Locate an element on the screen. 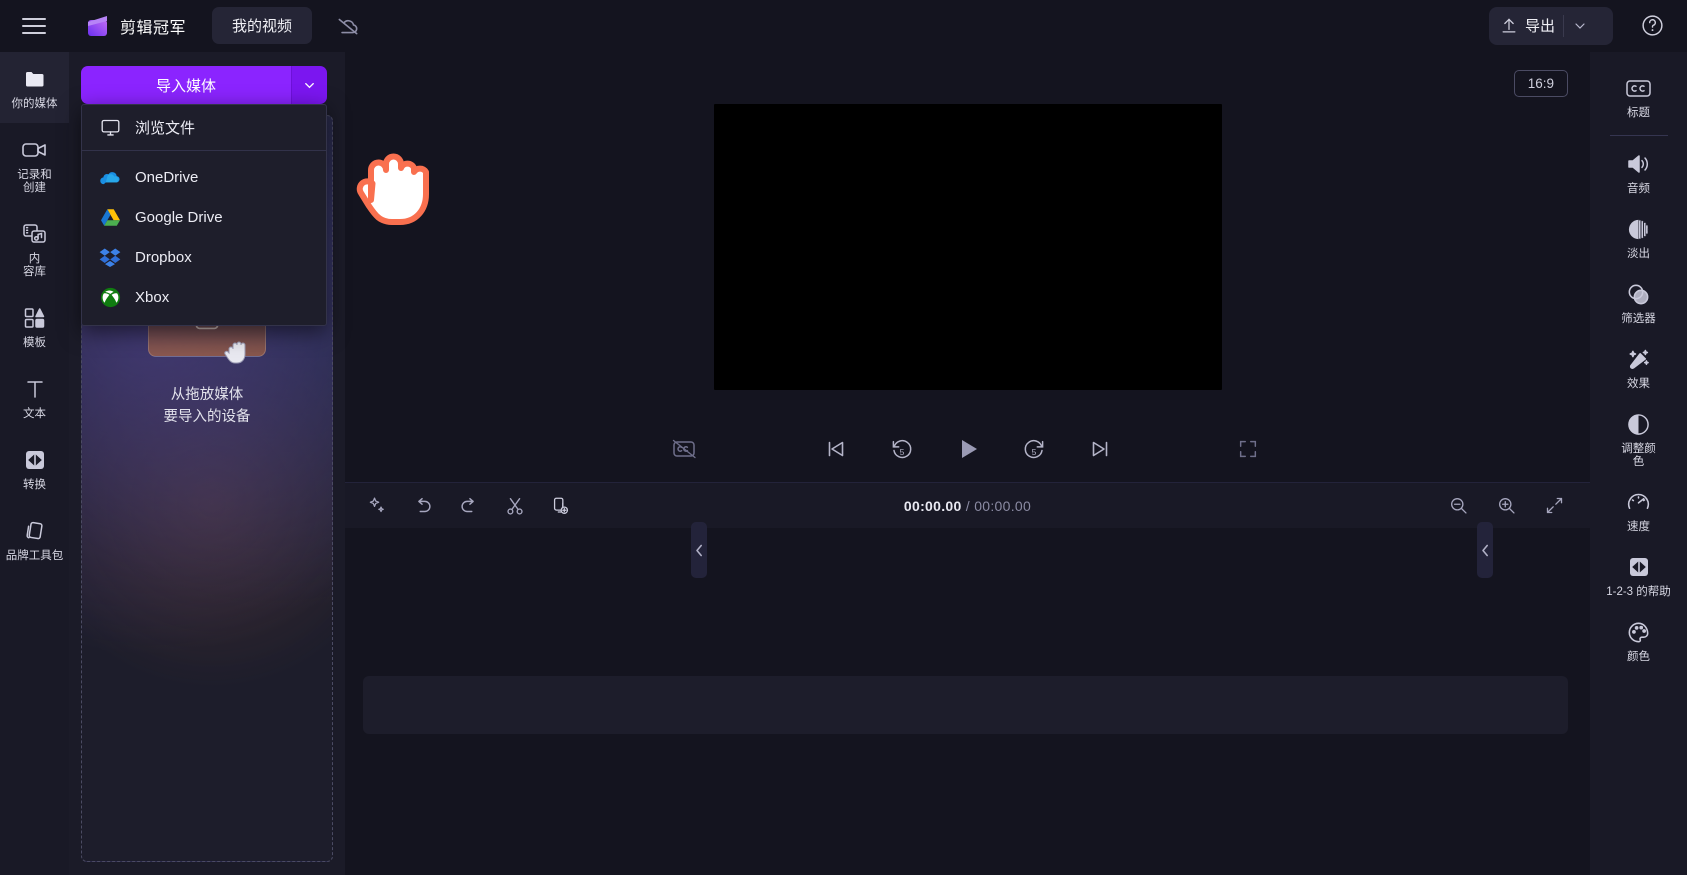  property-item-filters: 筛选器 is located at coordinates (1638, 302).